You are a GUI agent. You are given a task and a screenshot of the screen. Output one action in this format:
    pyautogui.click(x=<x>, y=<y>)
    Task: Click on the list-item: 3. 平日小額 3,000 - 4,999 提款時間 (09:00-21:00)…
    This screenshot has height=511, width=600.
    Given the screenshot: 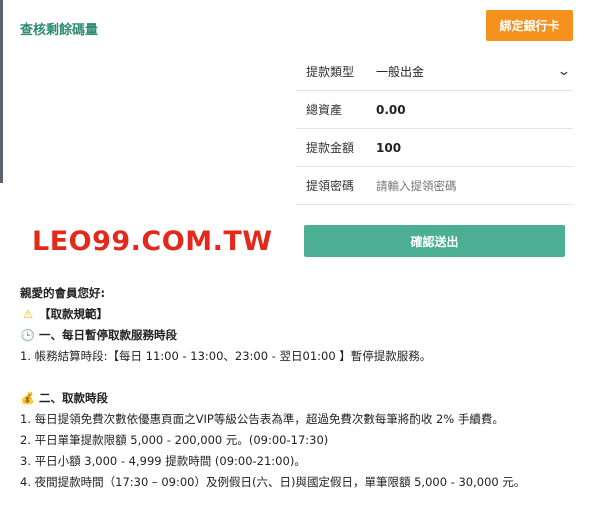 What is the action you would take?
    pyautogui.click(x=163, y=461)
    